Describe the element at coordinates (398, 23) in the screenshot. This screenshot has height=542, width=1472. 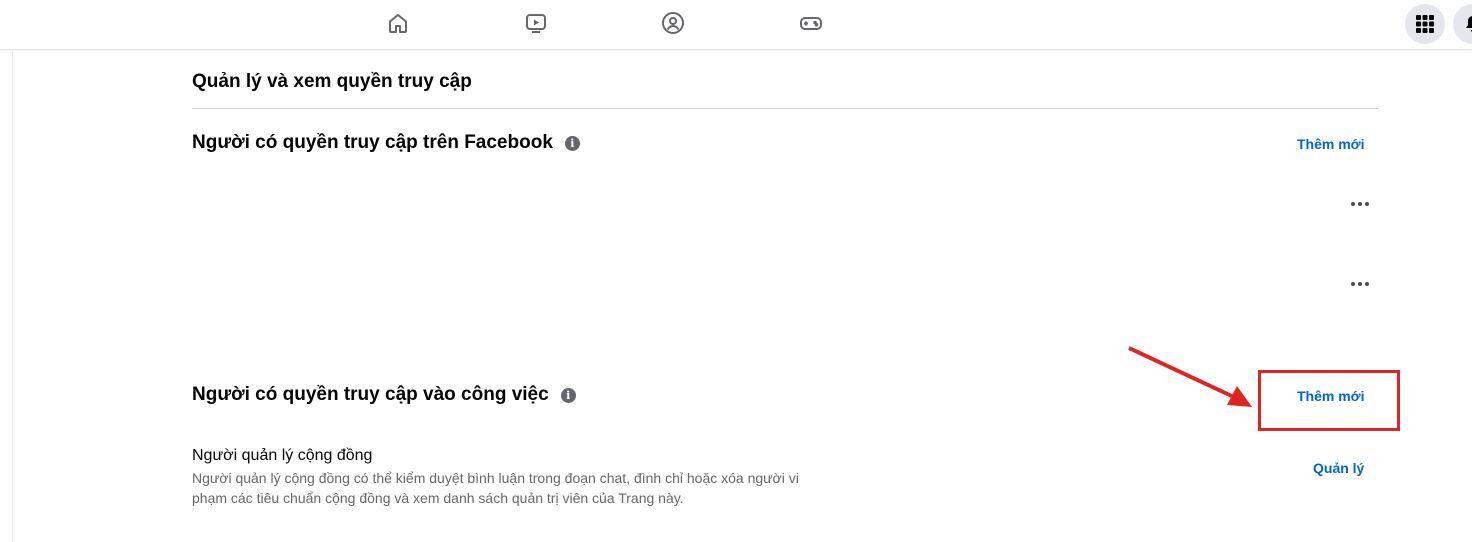
I see `home-icon` at that location.